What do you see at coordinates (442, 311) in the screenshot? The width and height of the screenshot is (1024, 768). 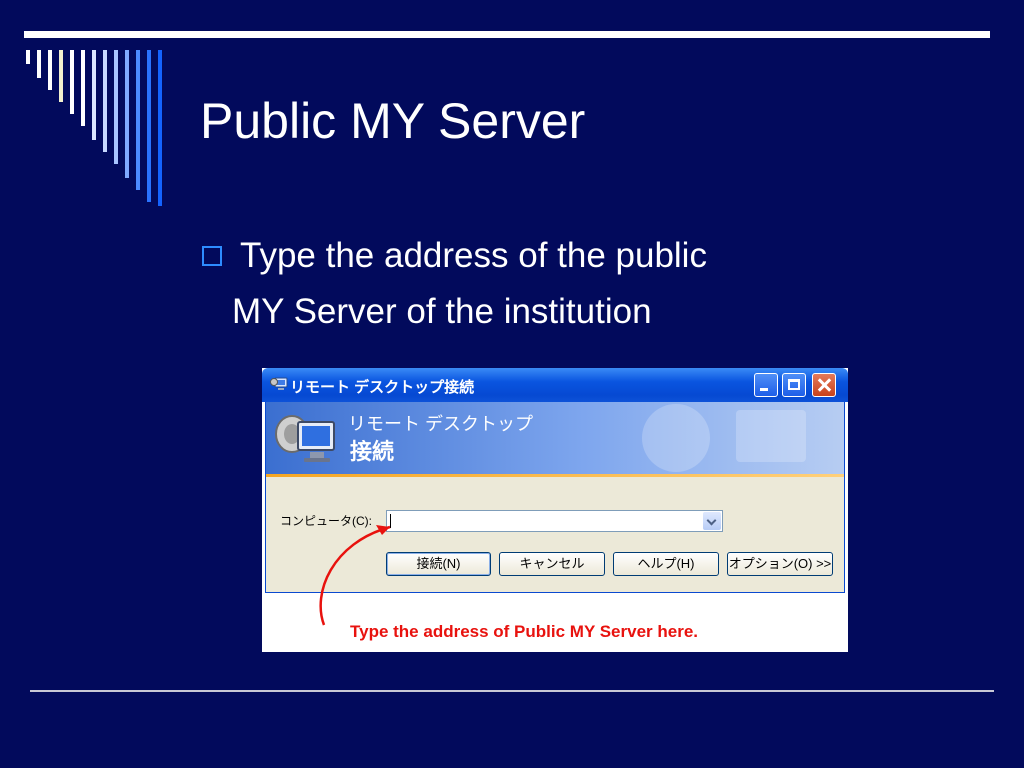 I see `bullet-line-2: MY Server of the institution` at bounding box center [442, 311].